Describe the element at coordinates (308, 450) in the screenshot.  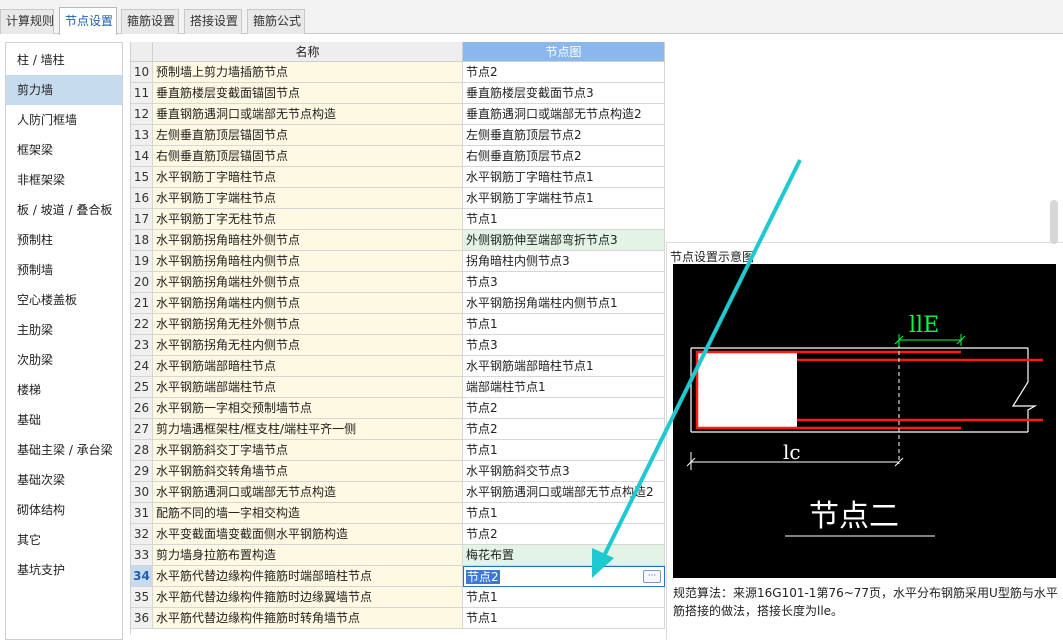
I see `row-name: 水平钢筋斜交丁字墙节点` at that location.